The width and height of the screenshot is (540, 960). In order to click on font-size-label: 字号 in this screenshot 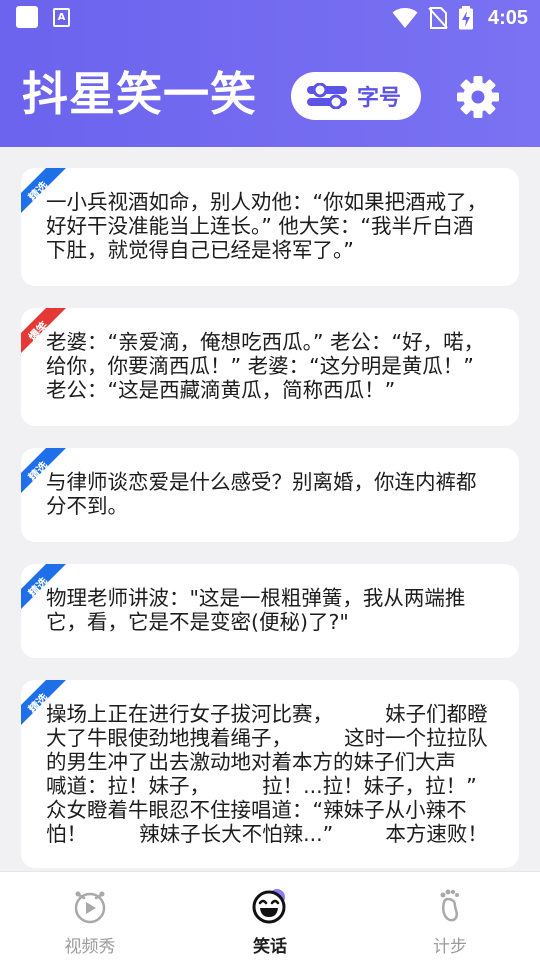, I will do `click(379, 98)`.